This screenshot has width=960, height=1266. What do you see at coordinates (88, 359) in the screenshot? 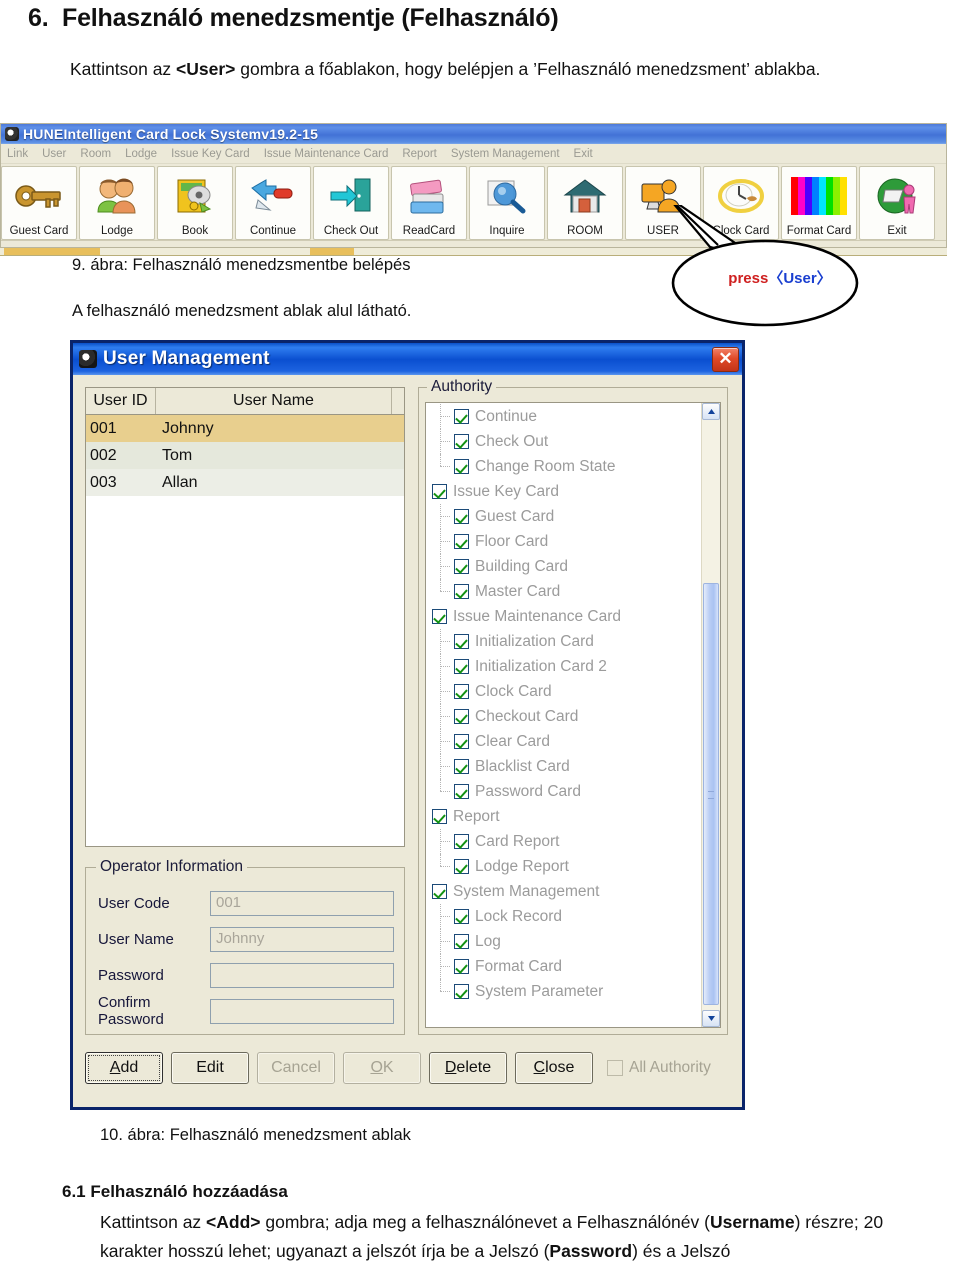
I see `app-logo-icon` at bounding box center [88, 359].